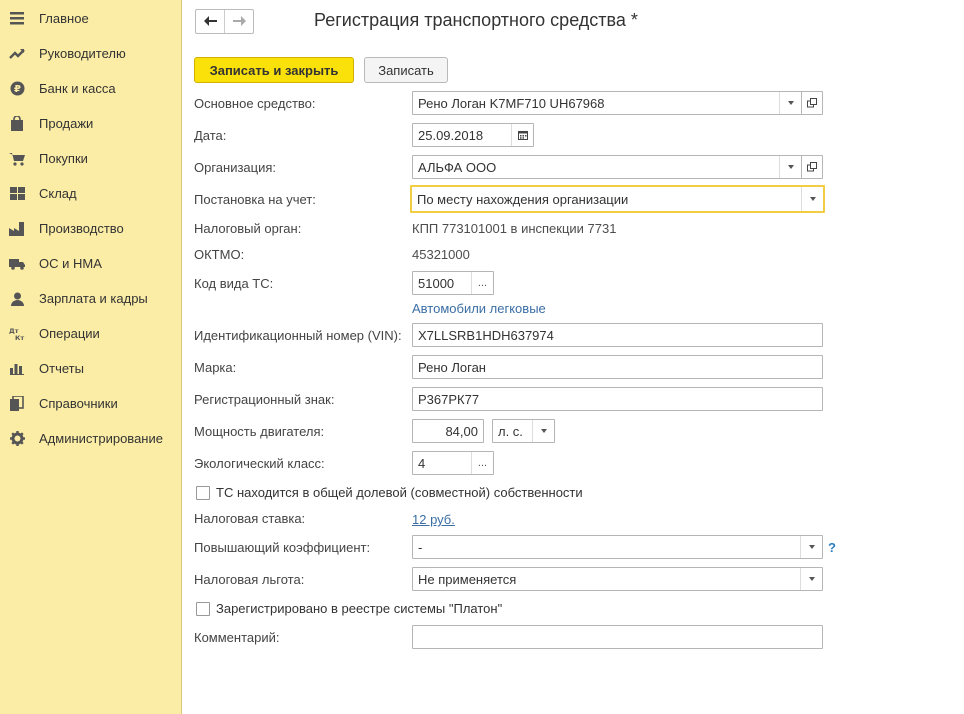 The height and width of the screenshot is (714, 964). I want to click on cart-icon, so click(17, 159).